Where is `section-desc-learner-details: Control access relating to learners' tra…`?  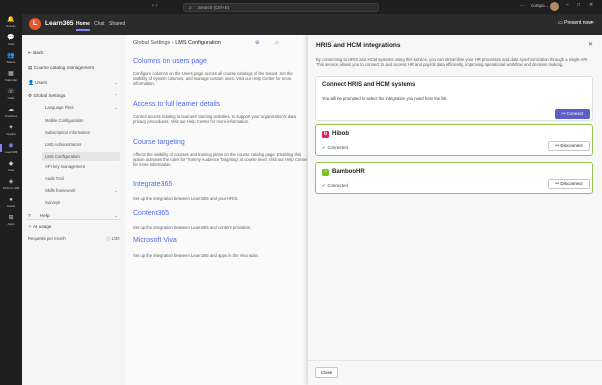
section-desc-learner-details: Control access relating to learners' tra… is located at coordinates (214, 119).